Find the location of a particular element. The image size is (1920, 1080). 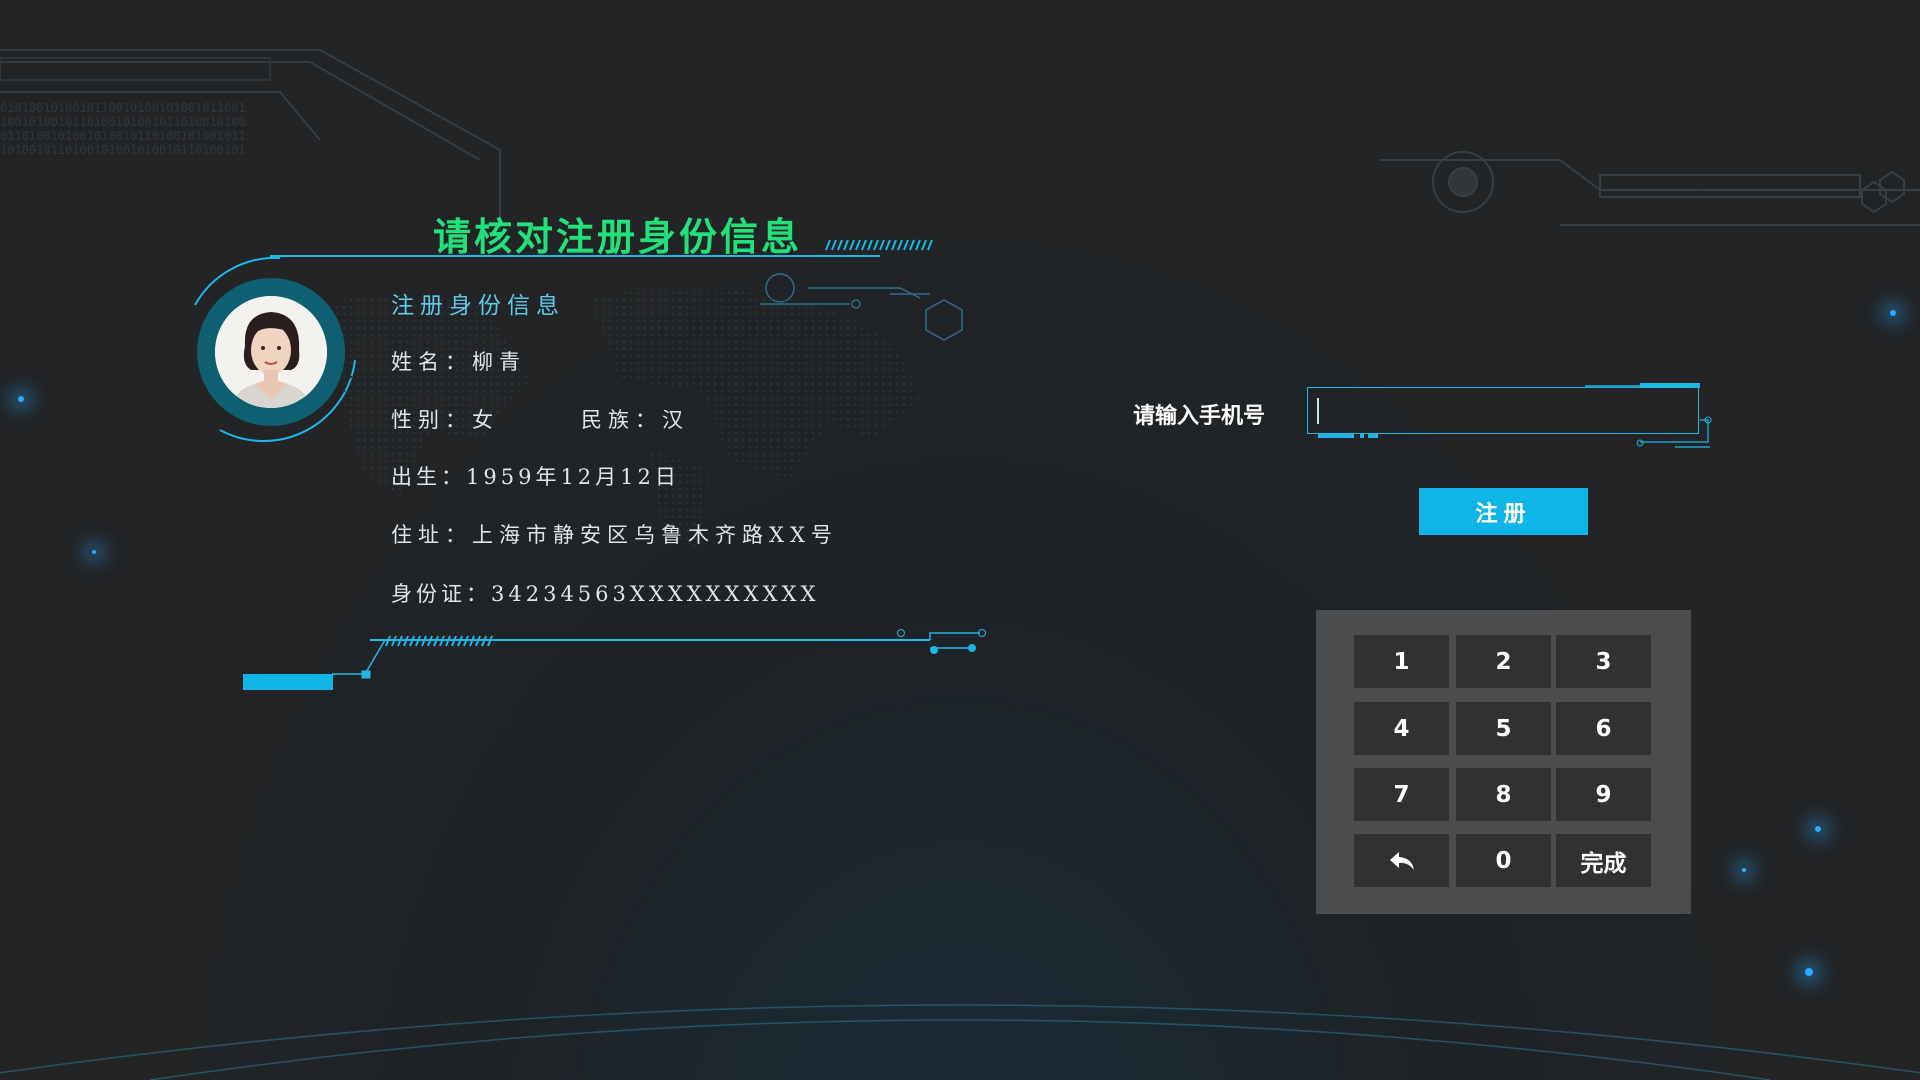

ethnicity-field: 民族：汉 is located at coordinates (635, 420).